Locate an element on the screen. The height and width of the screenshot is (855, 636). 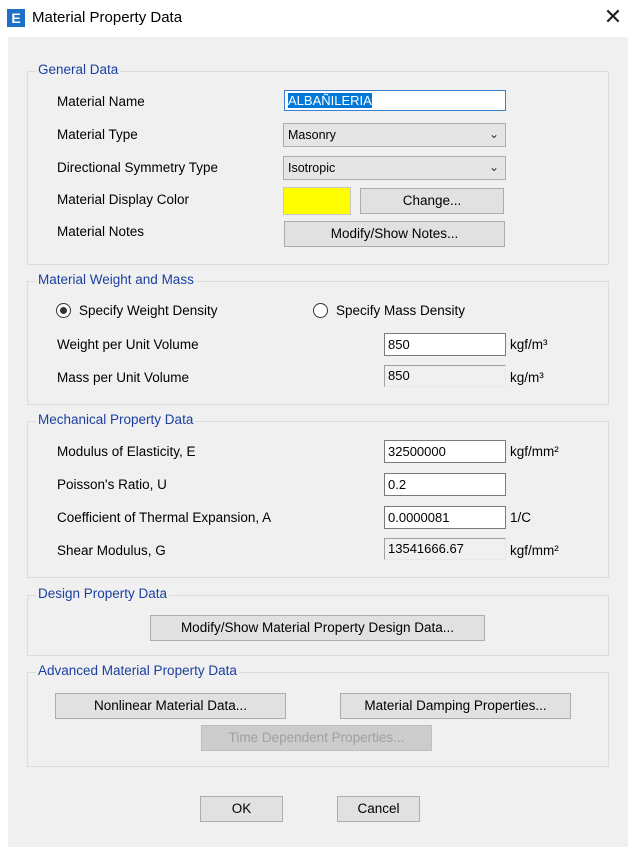
display-color-label: Material Display Color is located at coordinates (123, 199).